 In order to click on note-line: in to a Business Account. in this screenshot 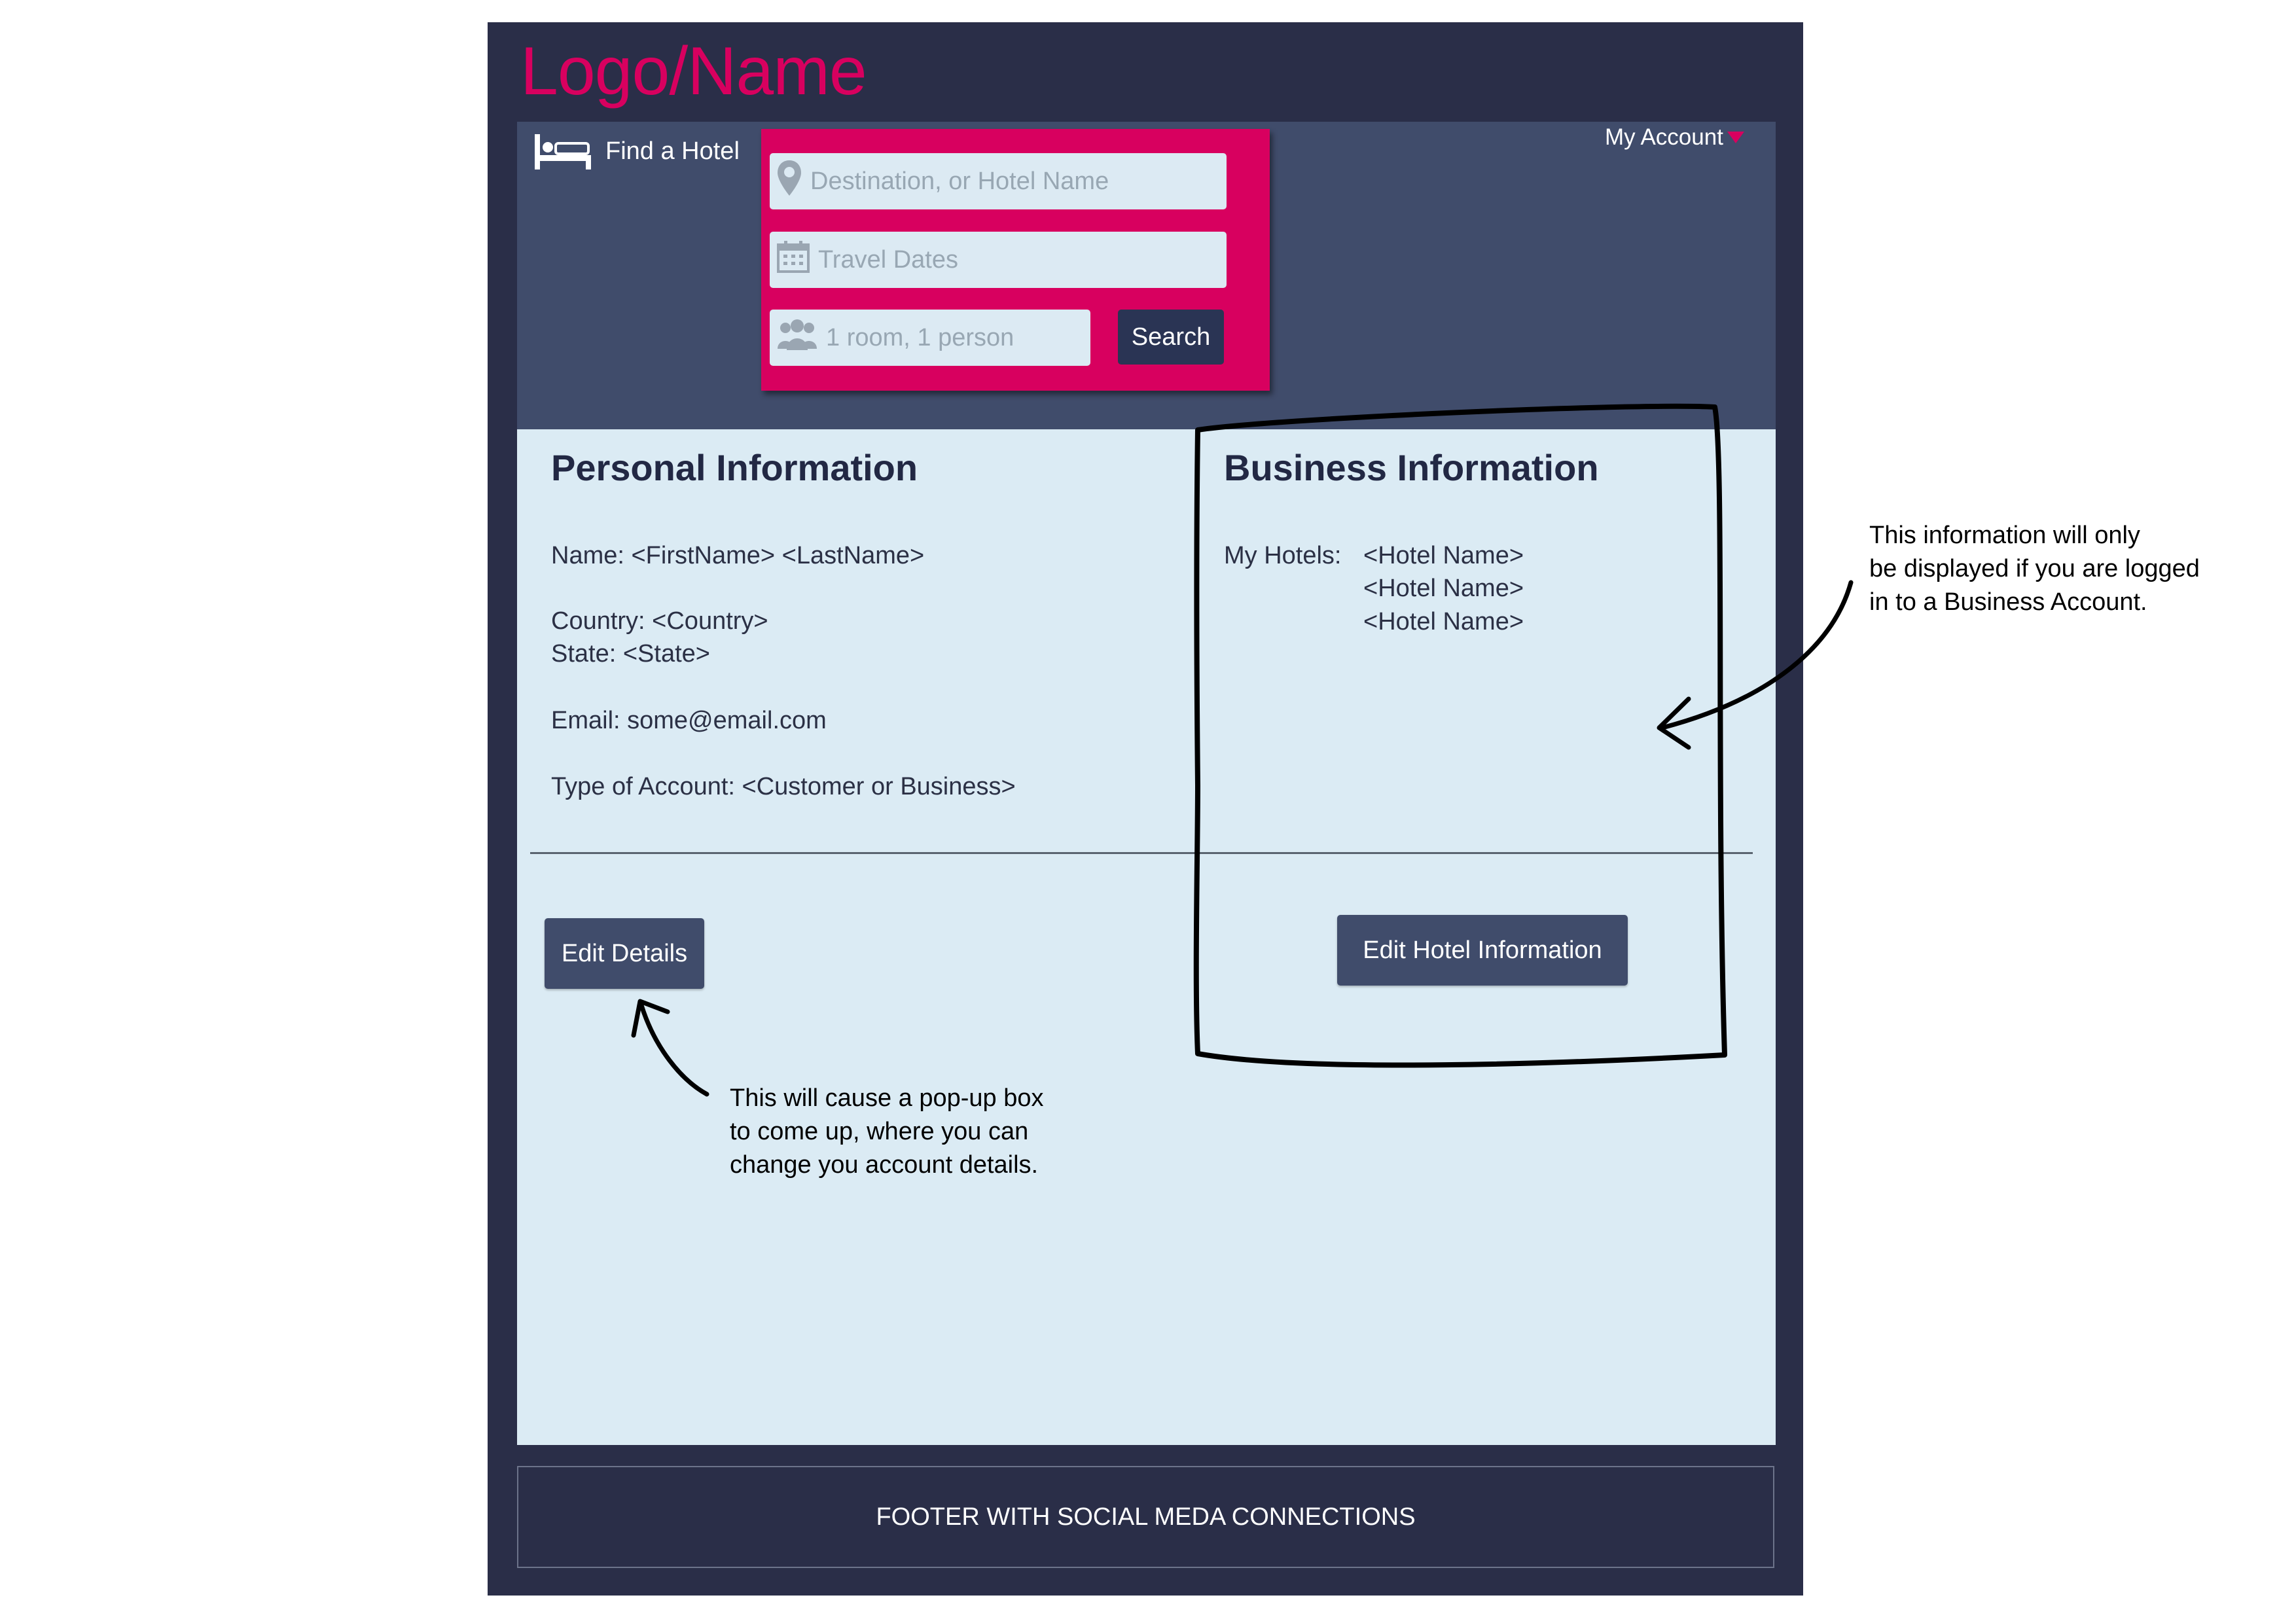, I will do `click(2008, 602)`.